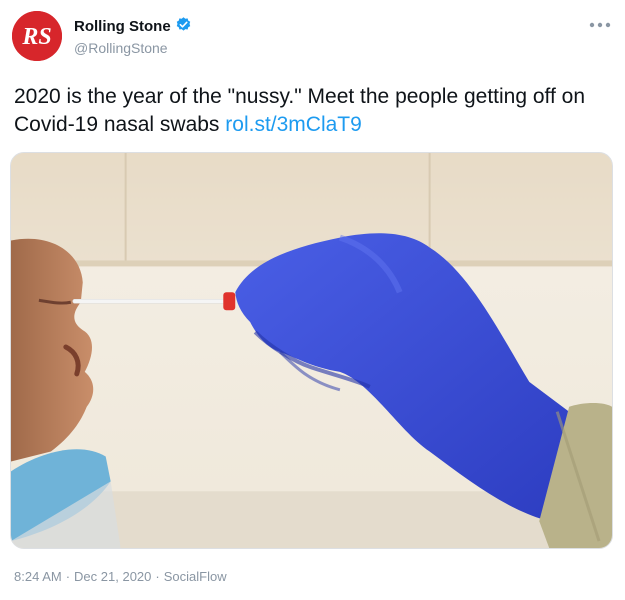 The width and height of the screenshot is (625, 600). I want to click on tweet-header: RS Rolling Stone @RollingStone, so click(312, 36).